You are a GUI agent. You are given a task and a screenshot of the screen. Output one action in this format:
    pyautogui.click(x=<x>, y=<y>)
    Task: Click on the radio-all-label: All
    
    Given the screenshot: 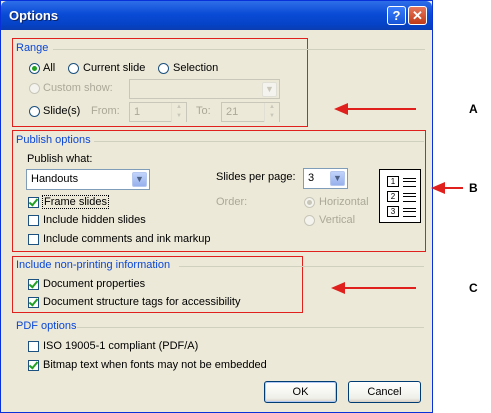 What is the action you would take?
    pyautogui.click(x=49, y=68)
    